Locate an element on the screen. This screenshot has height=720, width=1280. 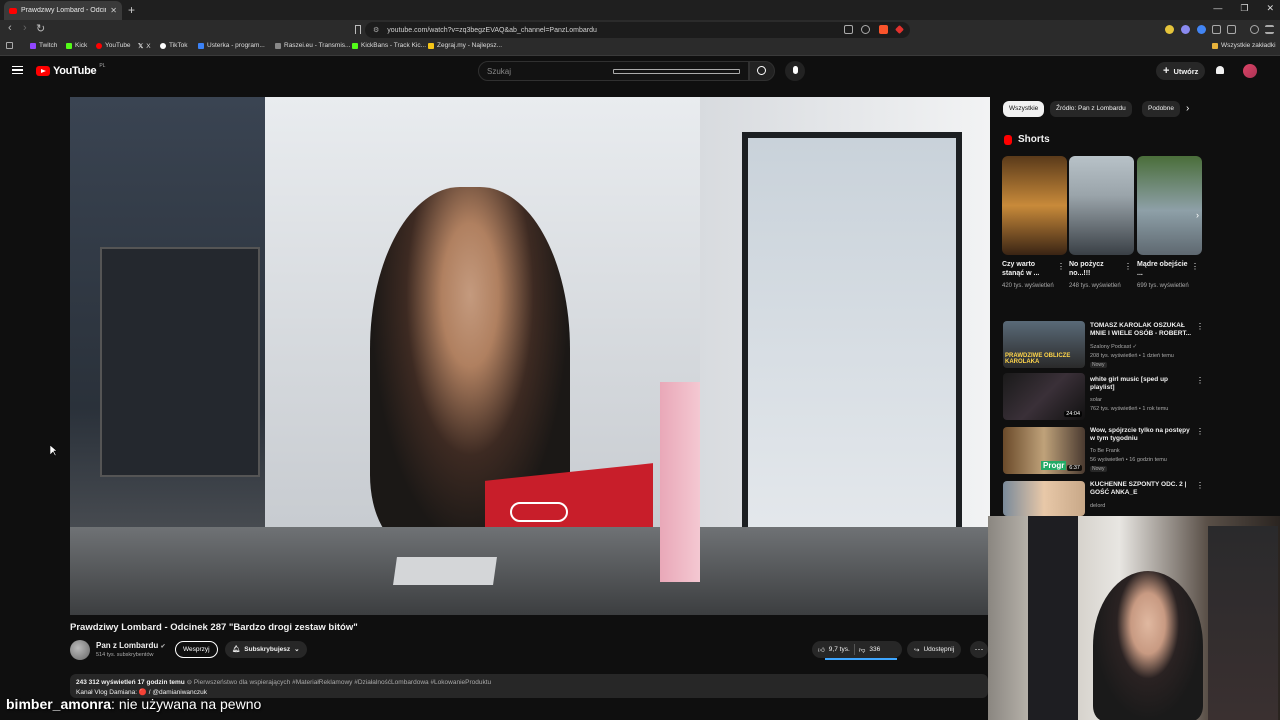
keyboard-icon is located at coordinates (676, 71).